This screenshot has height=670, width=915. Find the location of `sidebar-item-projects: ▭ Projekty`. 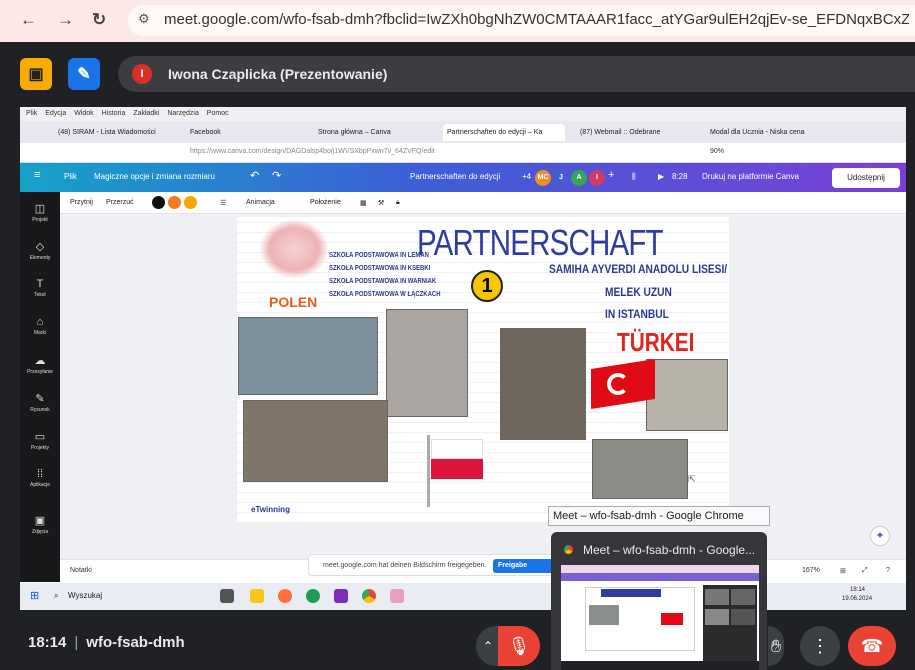

sidebar-item-projects: ▭ Projekty is located at coordinates (40, 440).